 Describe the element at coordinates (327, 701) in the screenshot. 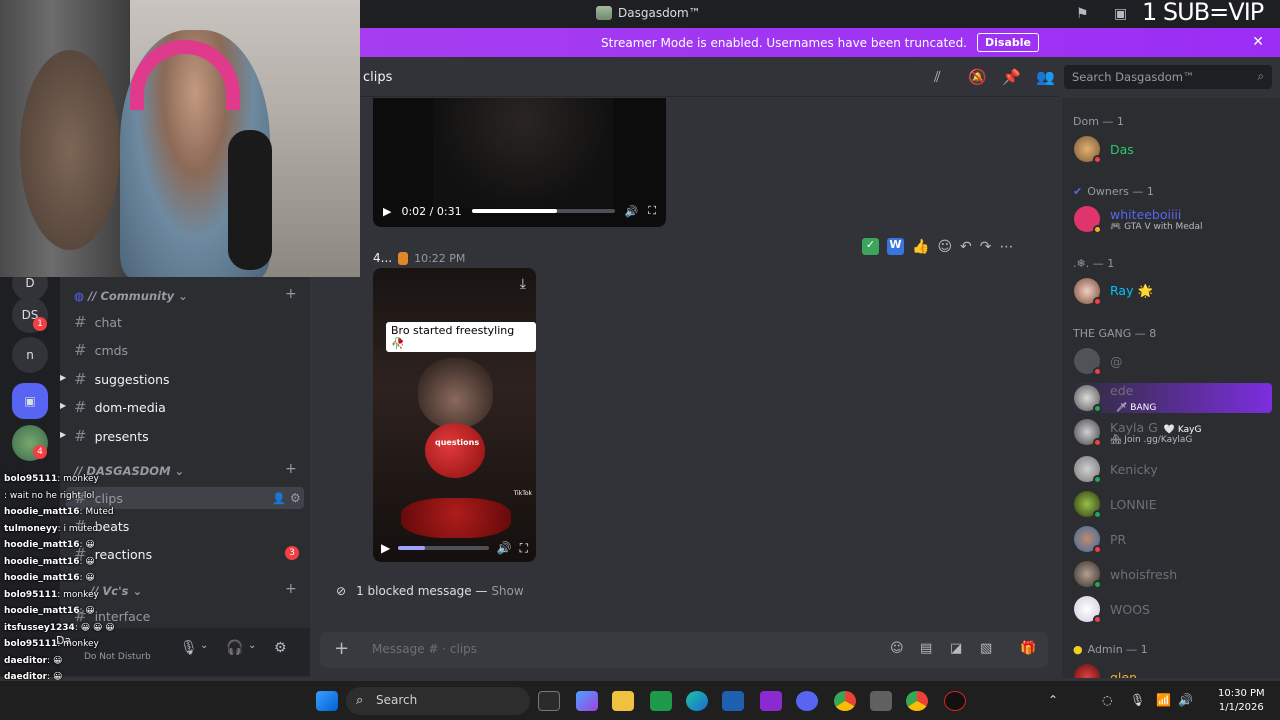

I see `windows-start-icon` at that location.